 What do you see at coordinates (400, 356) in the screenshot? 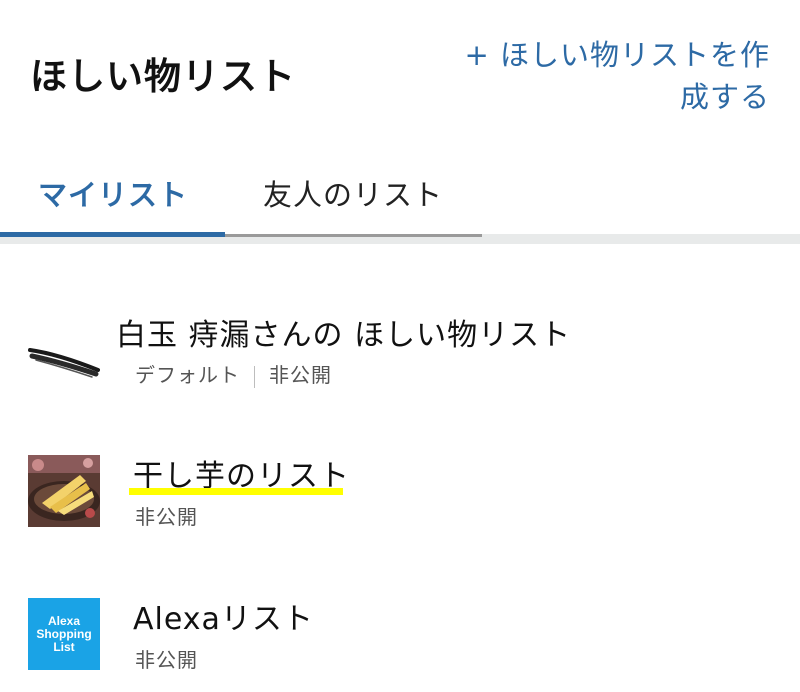
I see `list-item: 白玉 痔漏さんの ほしい物リスト デフォルト 非公開` at bounding box center [400, 356].